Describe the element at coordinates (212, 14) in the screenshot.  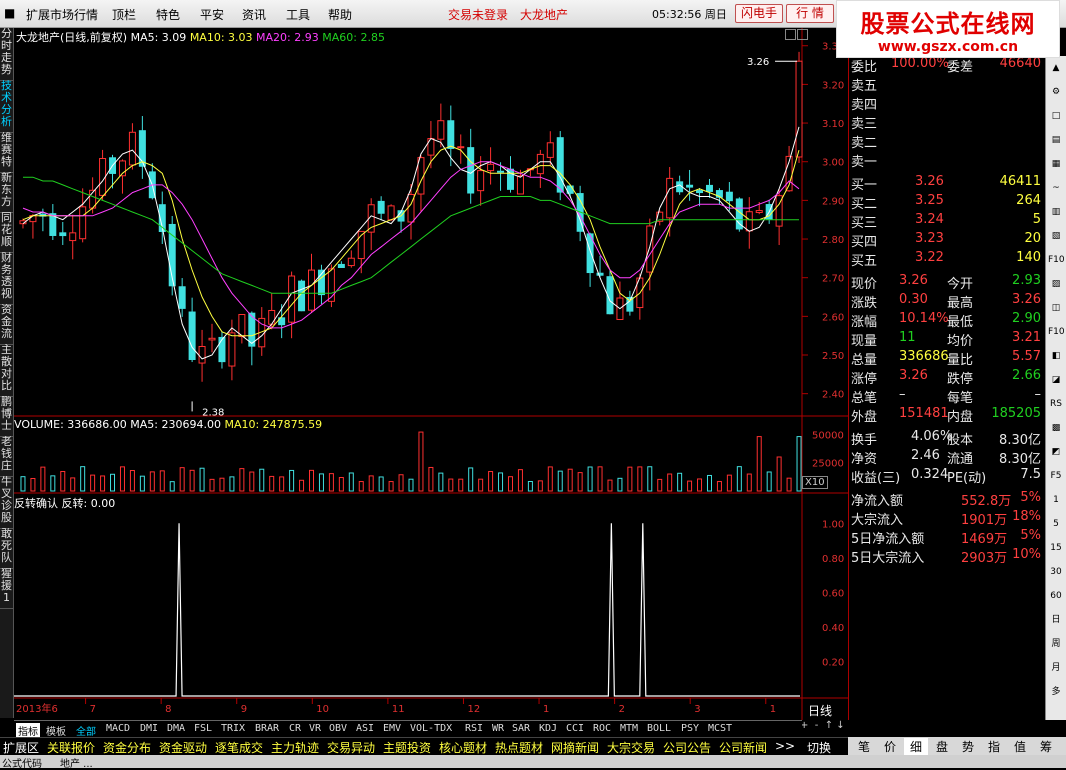
I see `menu-item-pingan: 平安` at that location.